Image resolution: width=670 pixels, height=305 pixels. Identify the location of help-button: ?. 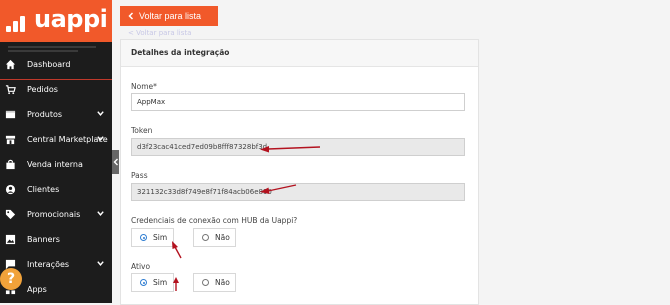
(11, 279).